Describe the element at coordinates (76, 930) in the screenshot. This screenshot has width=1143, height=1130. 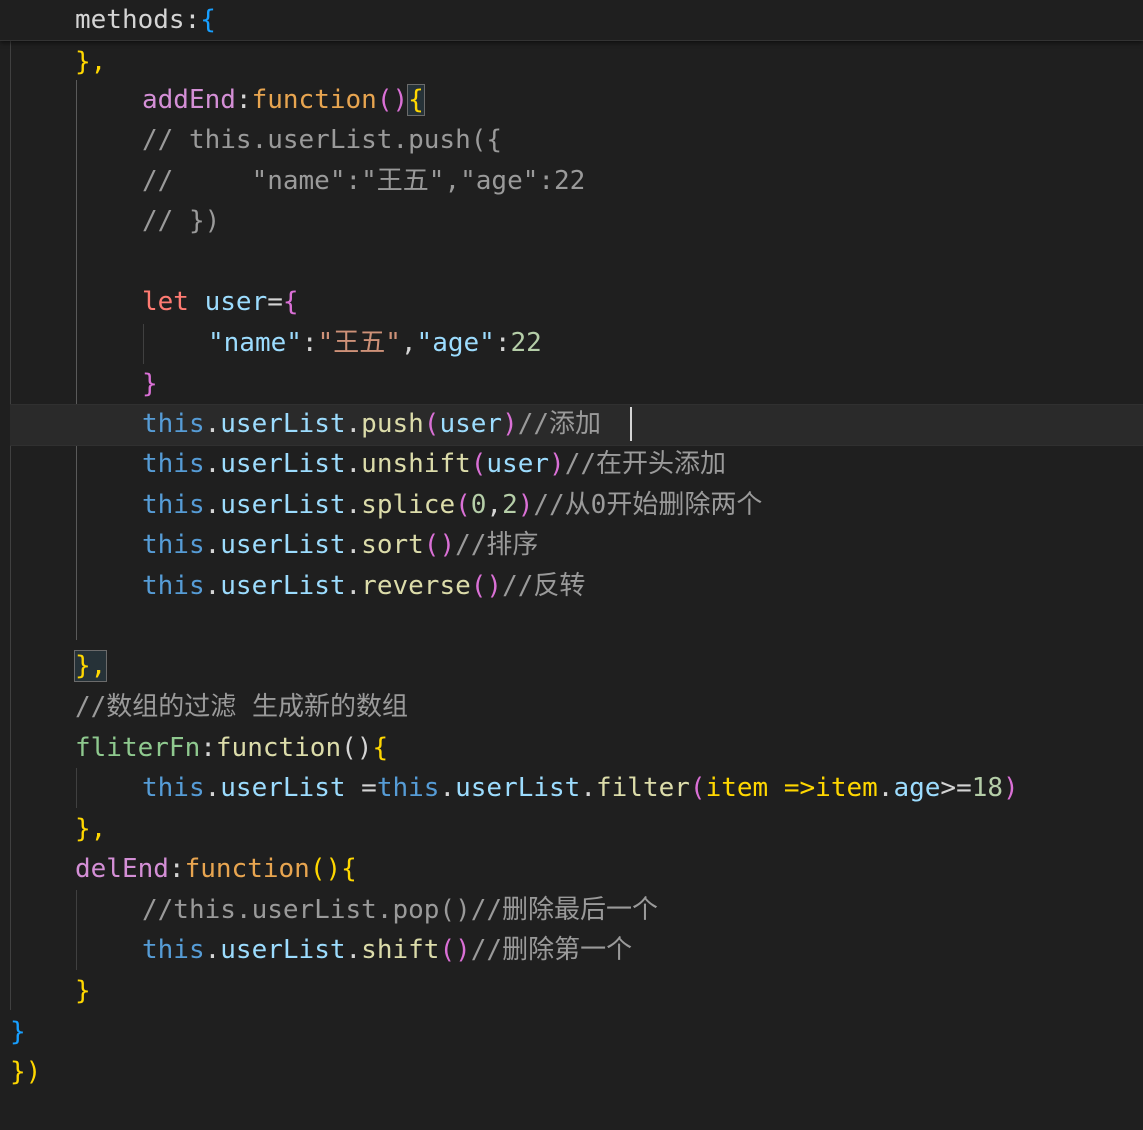
I see `indent-guide-delend` at that location.